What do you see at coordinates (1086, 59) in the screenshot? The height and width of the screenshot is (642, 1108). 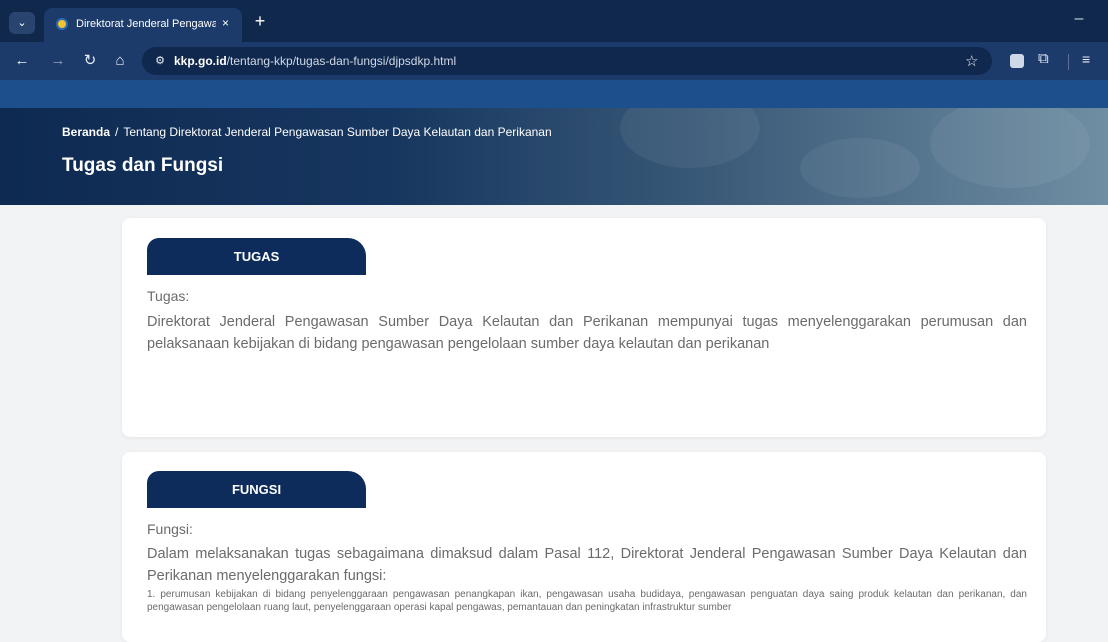 I see `reading-list-icon: ≡` at bounding box center [1086, 59].